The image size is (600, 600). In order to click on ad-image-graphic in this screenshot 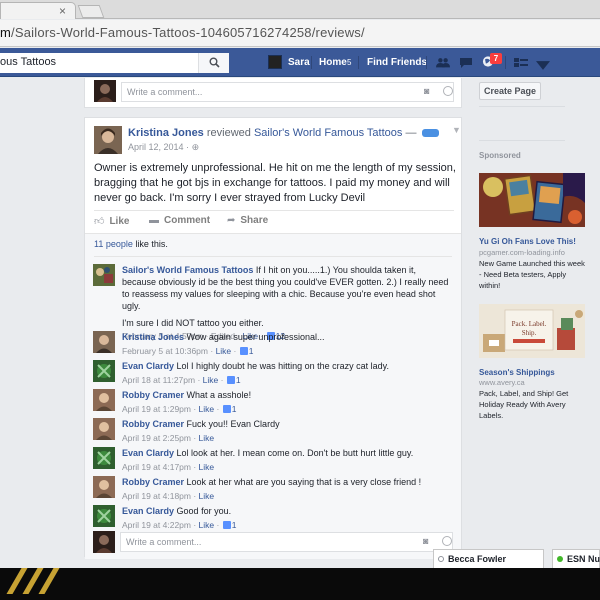, I will do `click(532, 200)`.